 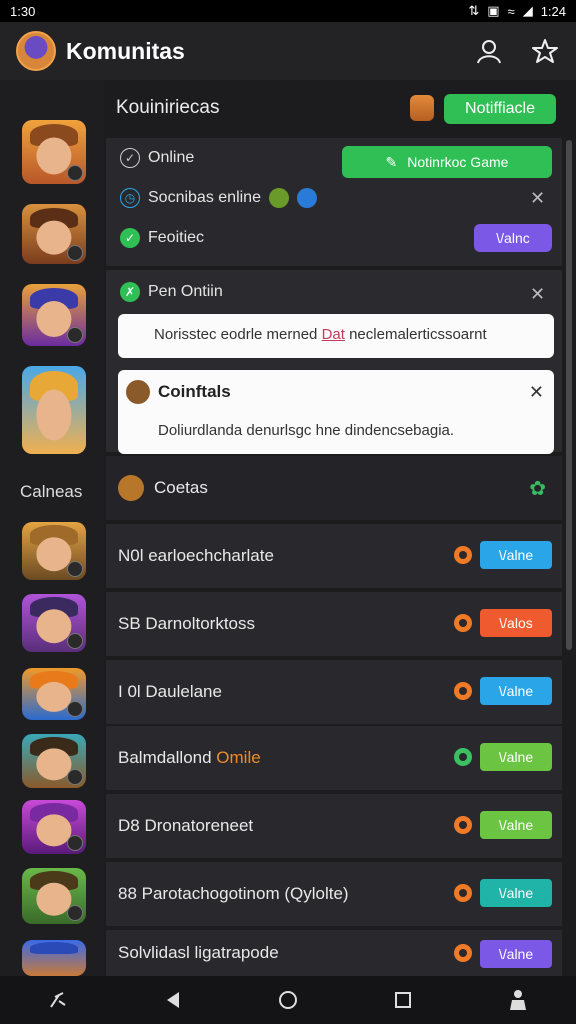 I want to click on status-time-left: 1:30, so click(x=23, y=11).